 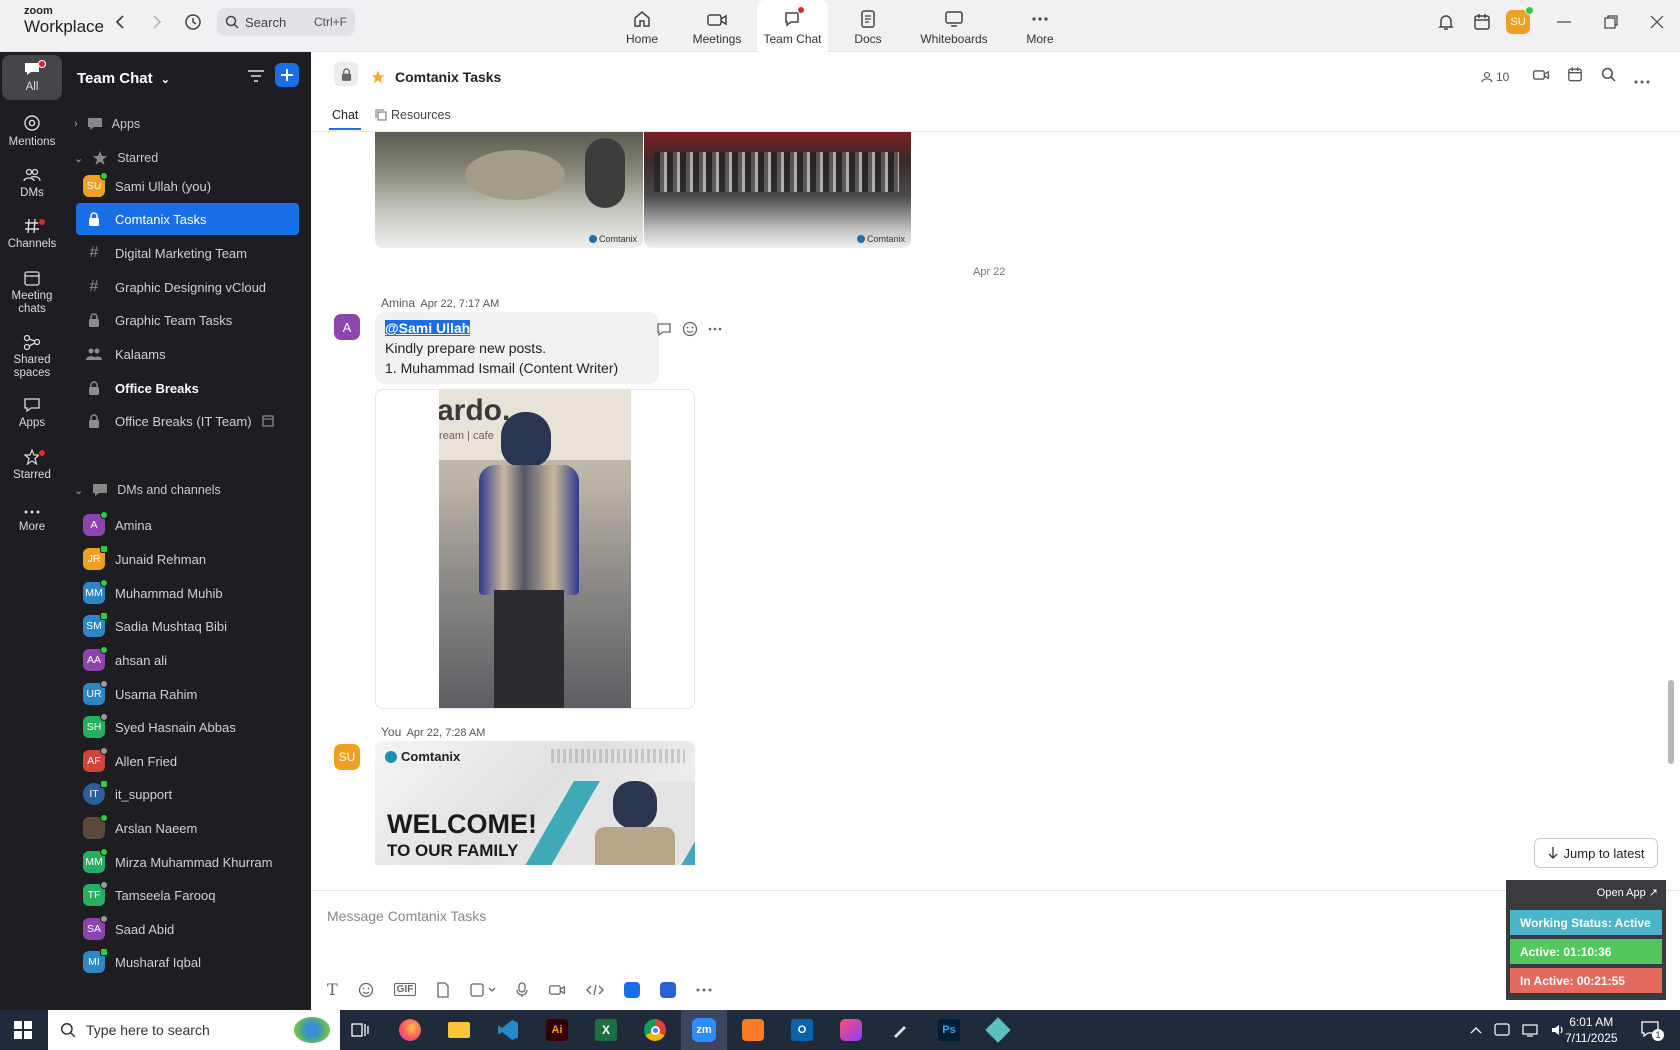 I want to click on filter-icon, so click(x=256, y=77).